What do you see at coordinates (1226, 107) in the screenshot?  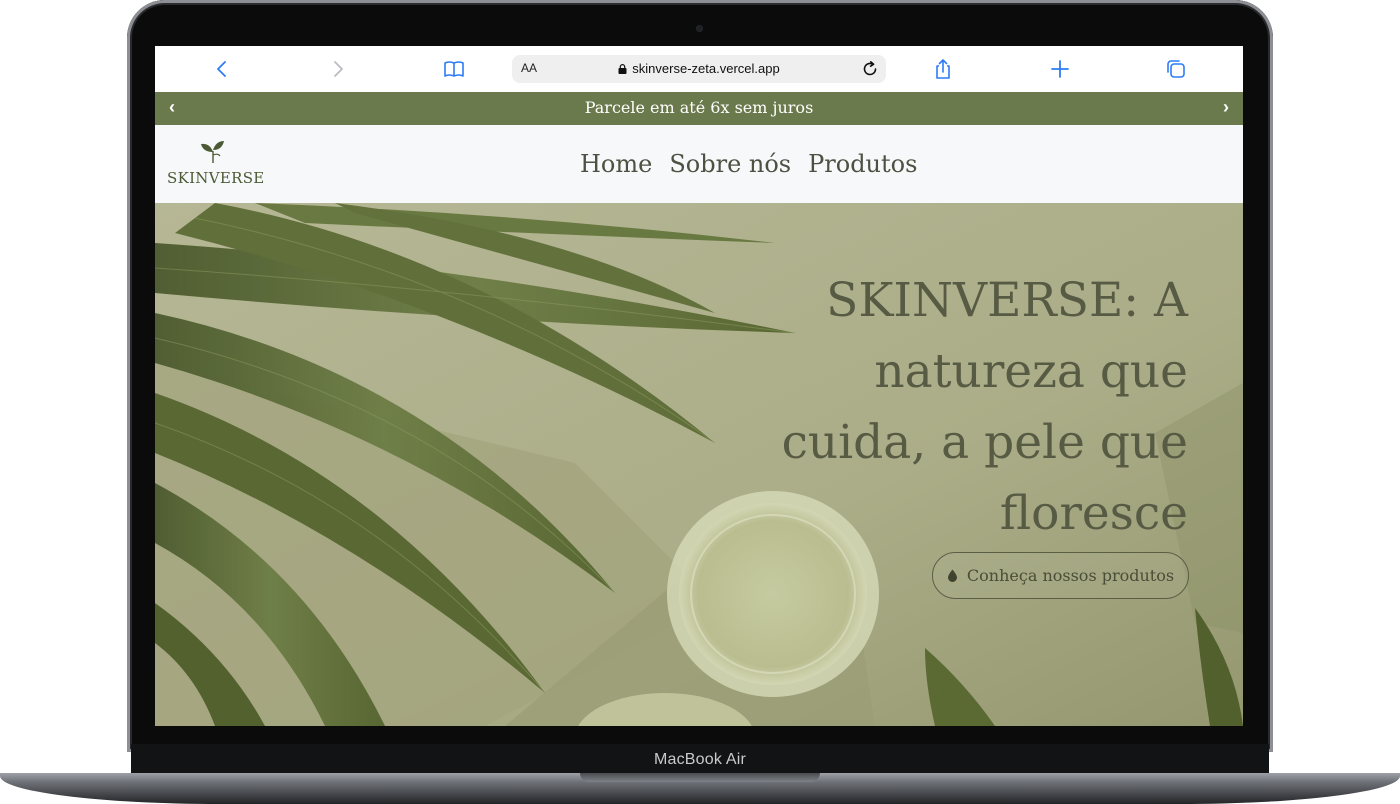 I see `announcement-next-button: ›` at bounding box center [1226, 107].